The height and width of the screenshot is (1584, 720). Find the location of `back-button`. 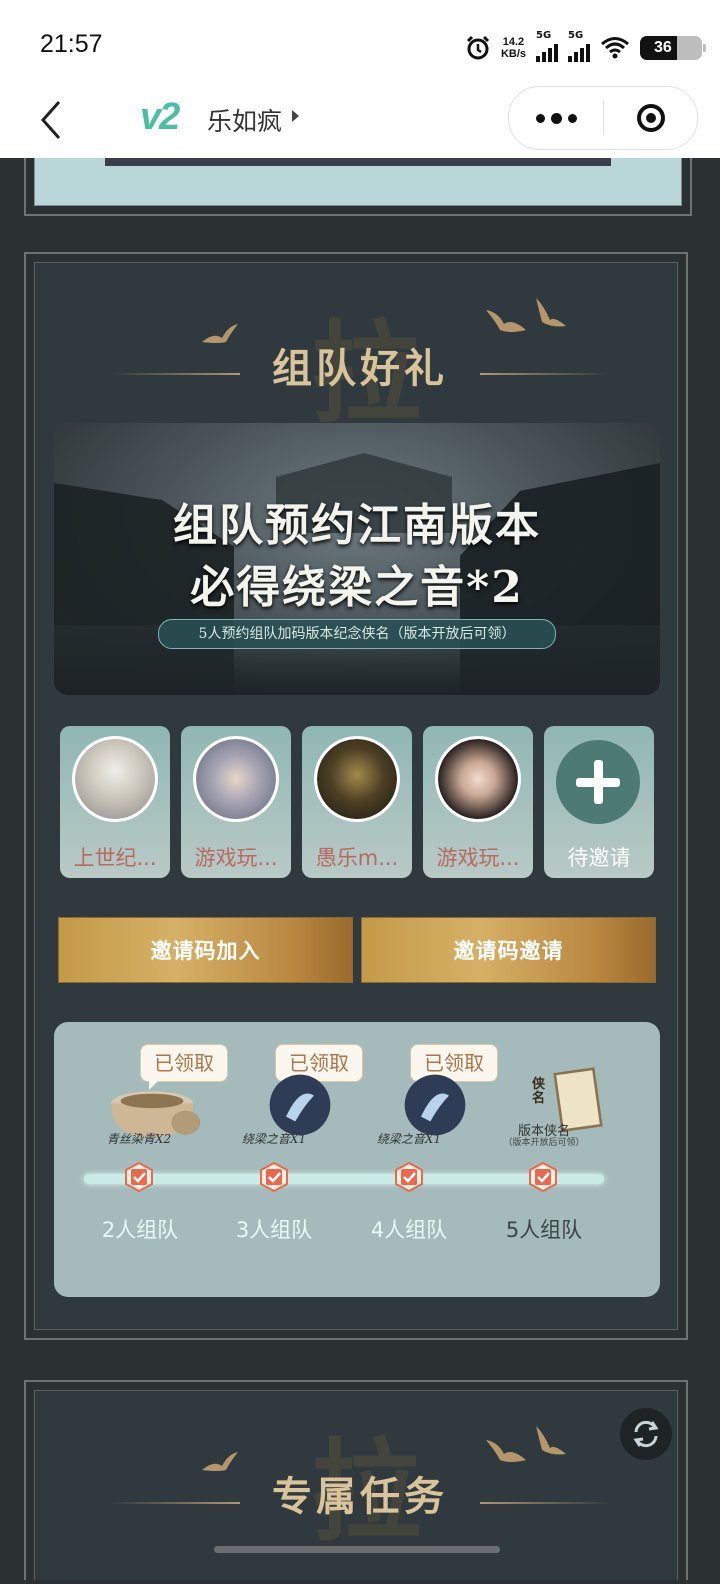

back-button is located at coordinates (51, 120).